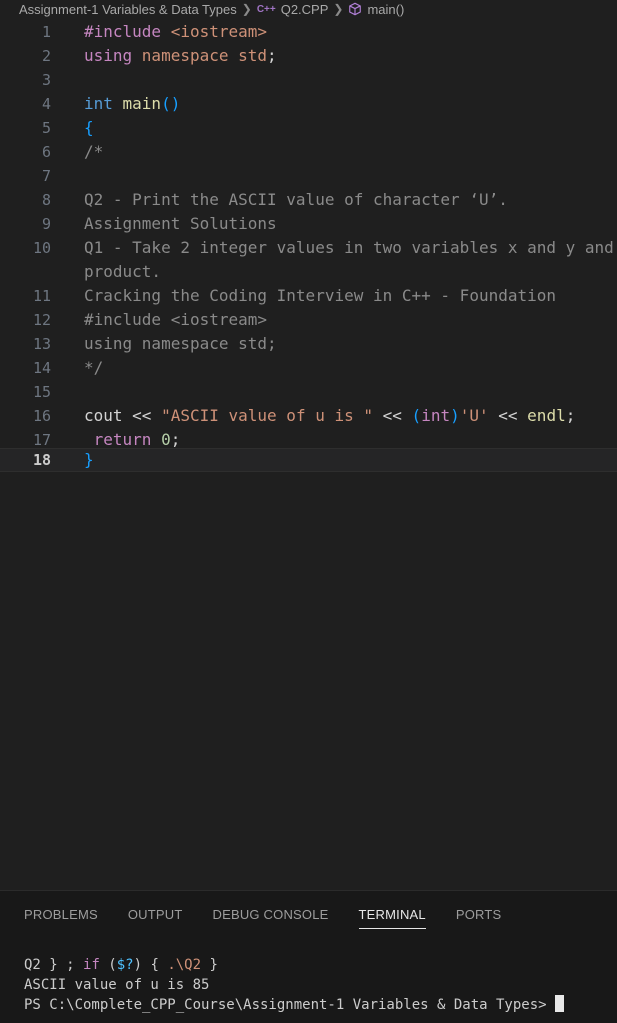 The image size is (617, 1023). I want to click on code-token: */, so click(94, 367).